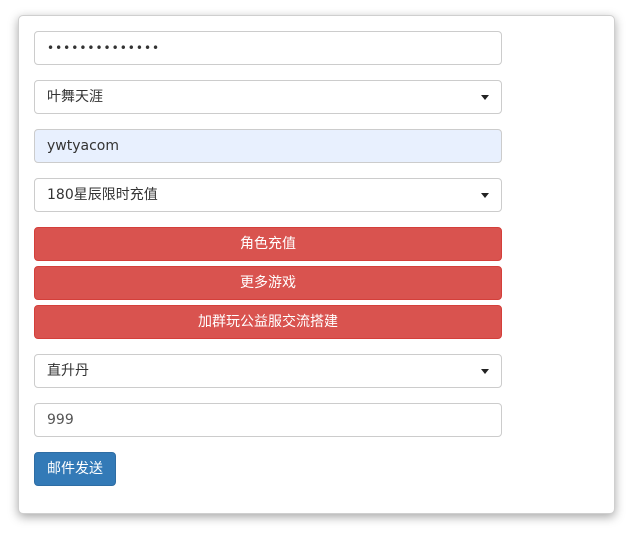  Describe the element at coordinates (268, 283) in the screenshot. I see `more-games-button: 更多游戏` at that location.